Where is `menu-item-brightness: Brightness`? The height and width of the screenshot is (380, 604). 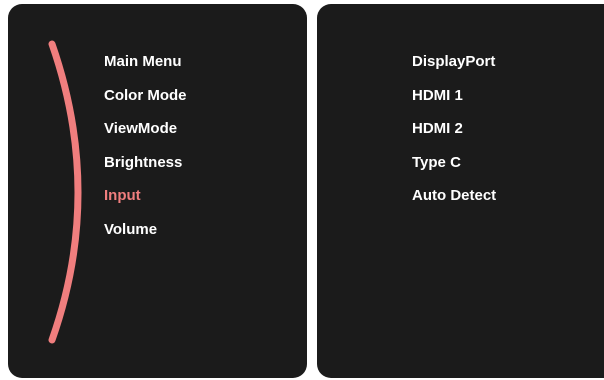 menu-item-brightness: Brightness is located at coordinates (145, 168).